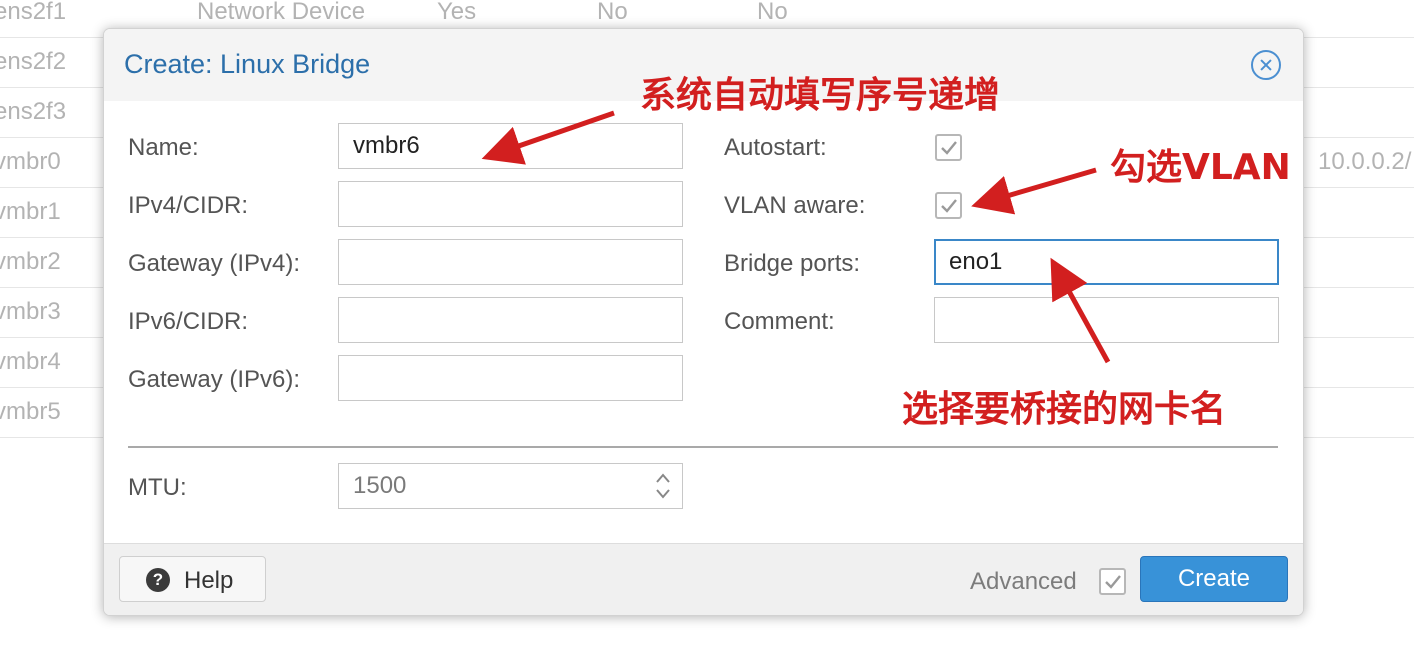 This screenshot has height=646, width=1414. What do you see at coordinates (33, 61) in the screenshot?
I see `iface-name: ens2f2` at bounding box center [33, 61].